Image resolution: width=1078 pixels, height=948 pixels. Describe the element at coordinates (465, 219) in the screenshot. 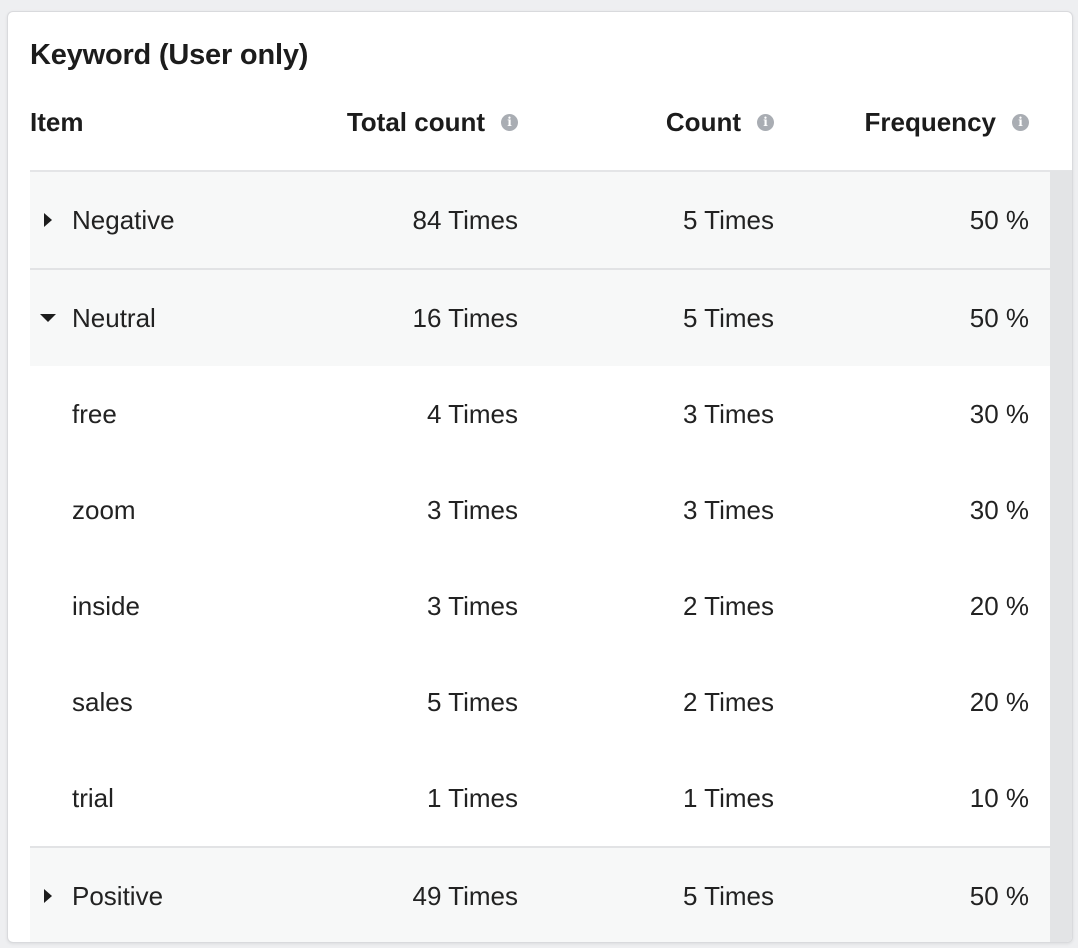

I see `cell-total-count: 84 Times` at that location.